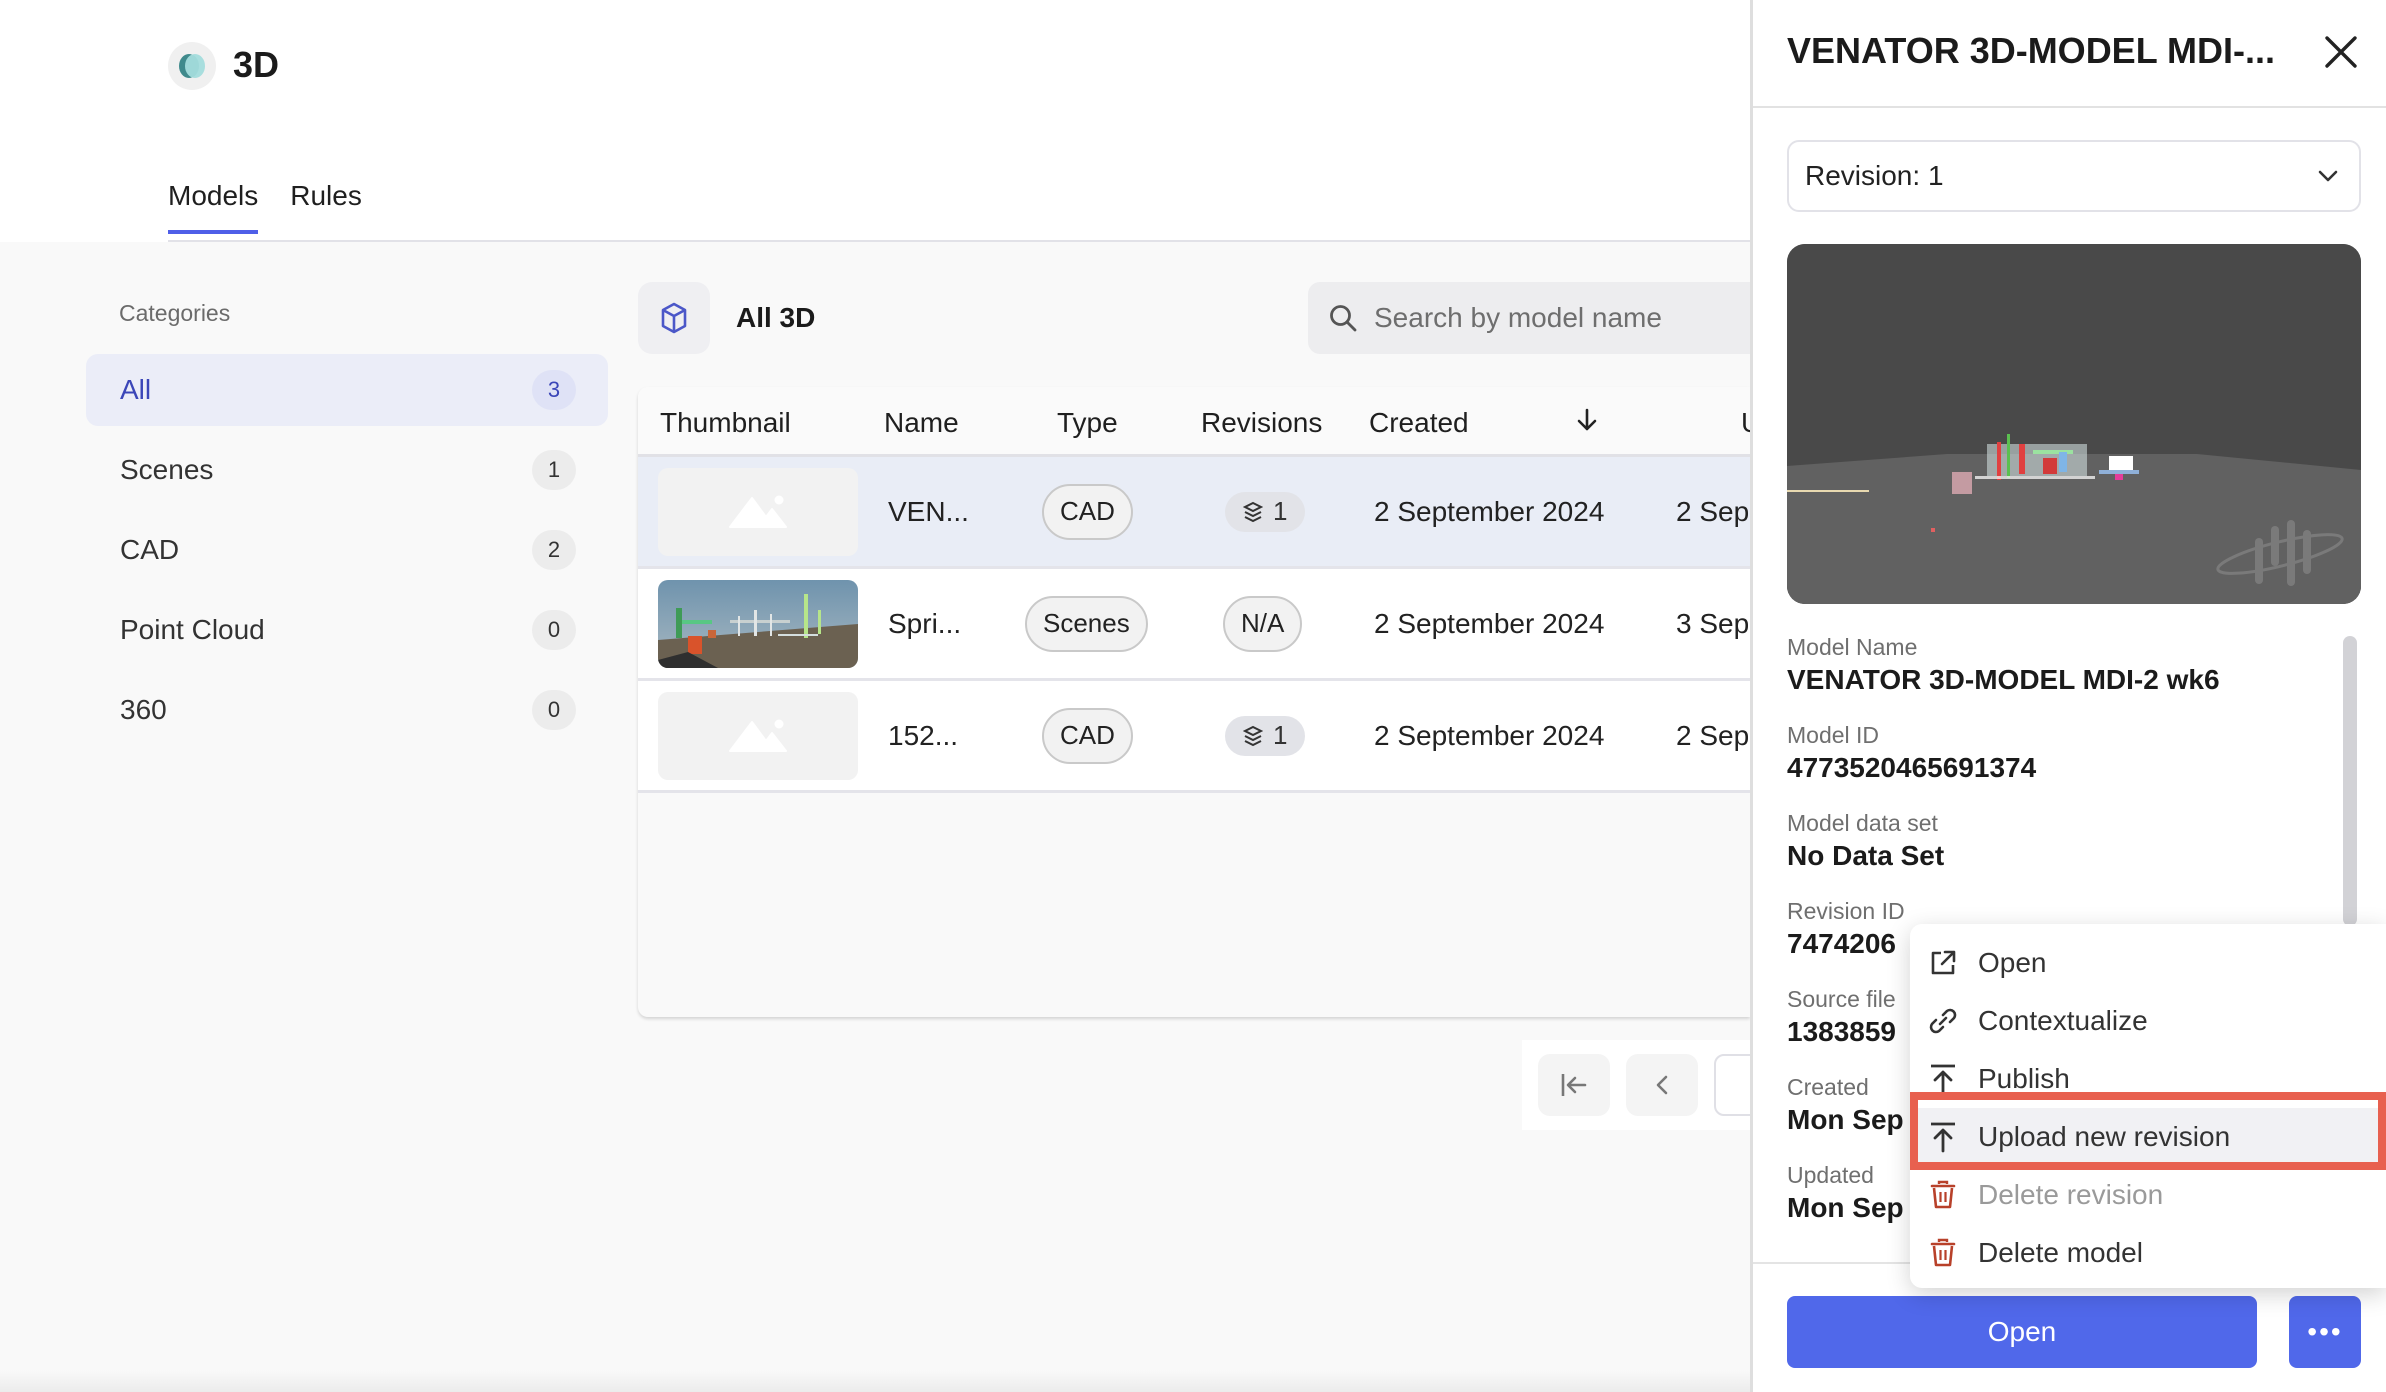  What do you see at coordinates (2350, 781) in the screenshot?
I see `details-scrollbar` at bounding box center [2350, 781].